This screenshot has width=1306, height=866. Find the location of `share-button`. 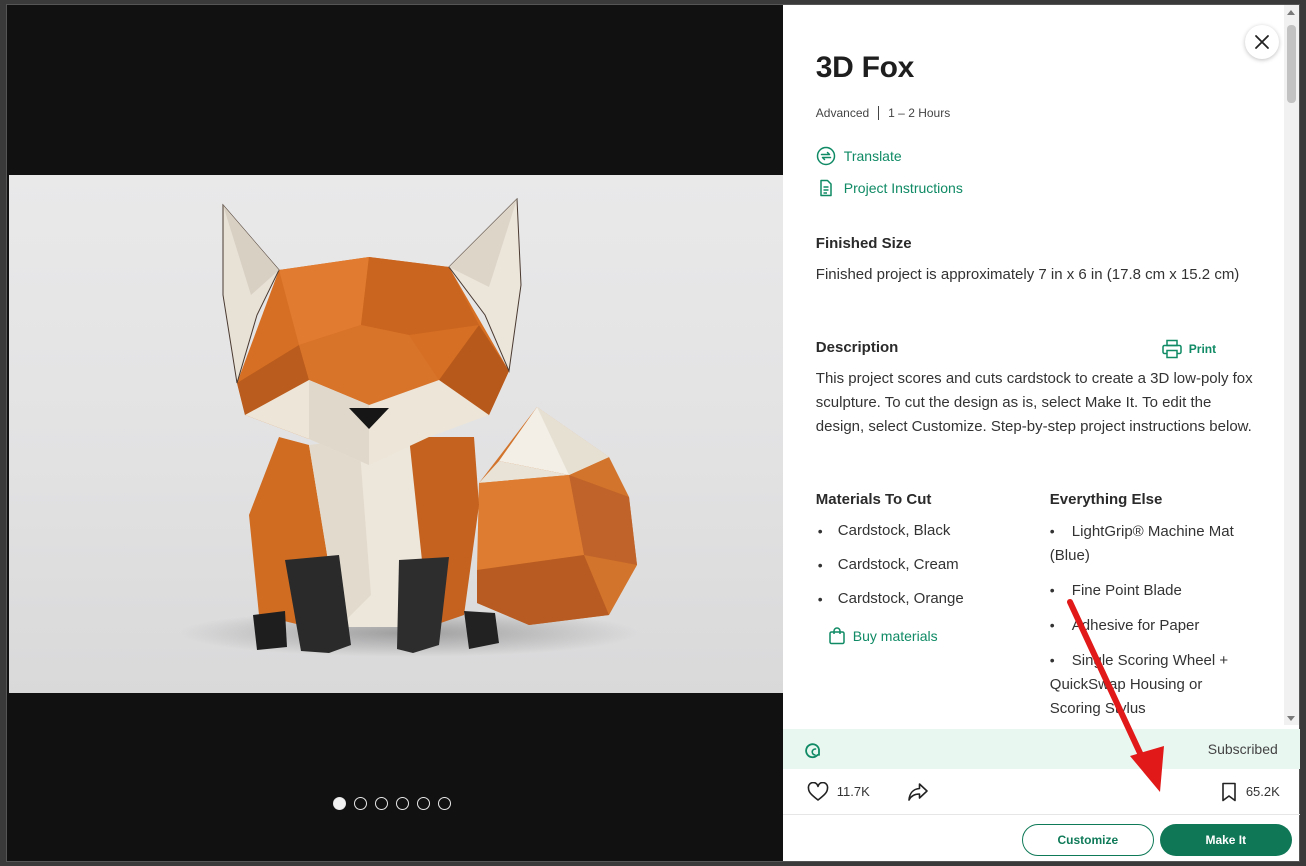

share-button is located at coordinates (918, 792).